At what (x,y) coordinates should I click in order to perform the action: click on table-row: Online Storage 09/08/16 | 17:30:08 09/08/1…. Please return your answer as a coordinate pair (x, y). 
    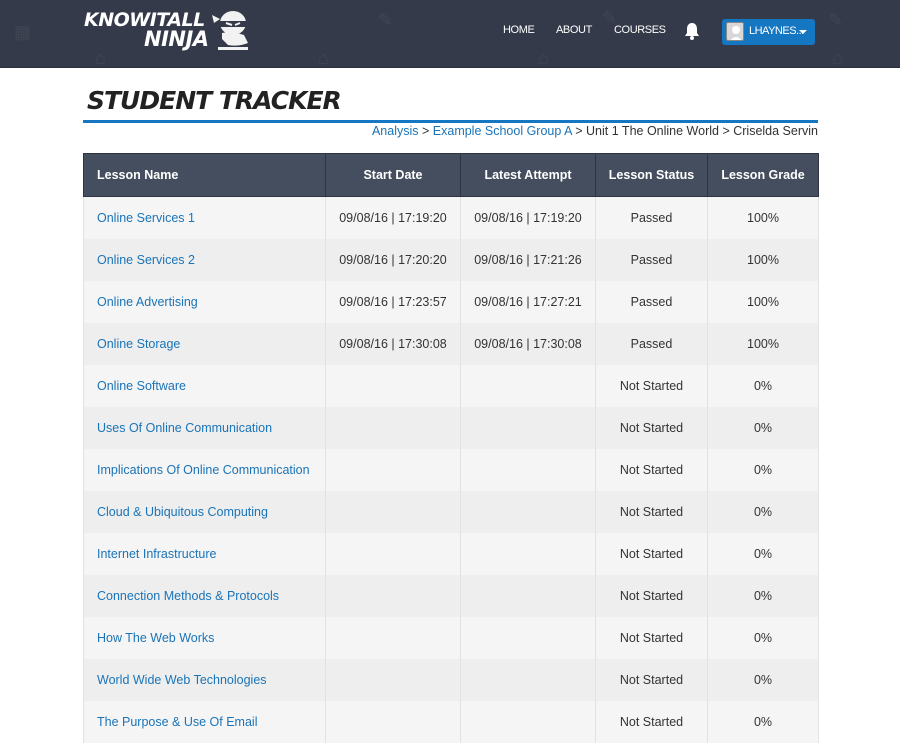
    Looking at the image, I should click on (451, 343).